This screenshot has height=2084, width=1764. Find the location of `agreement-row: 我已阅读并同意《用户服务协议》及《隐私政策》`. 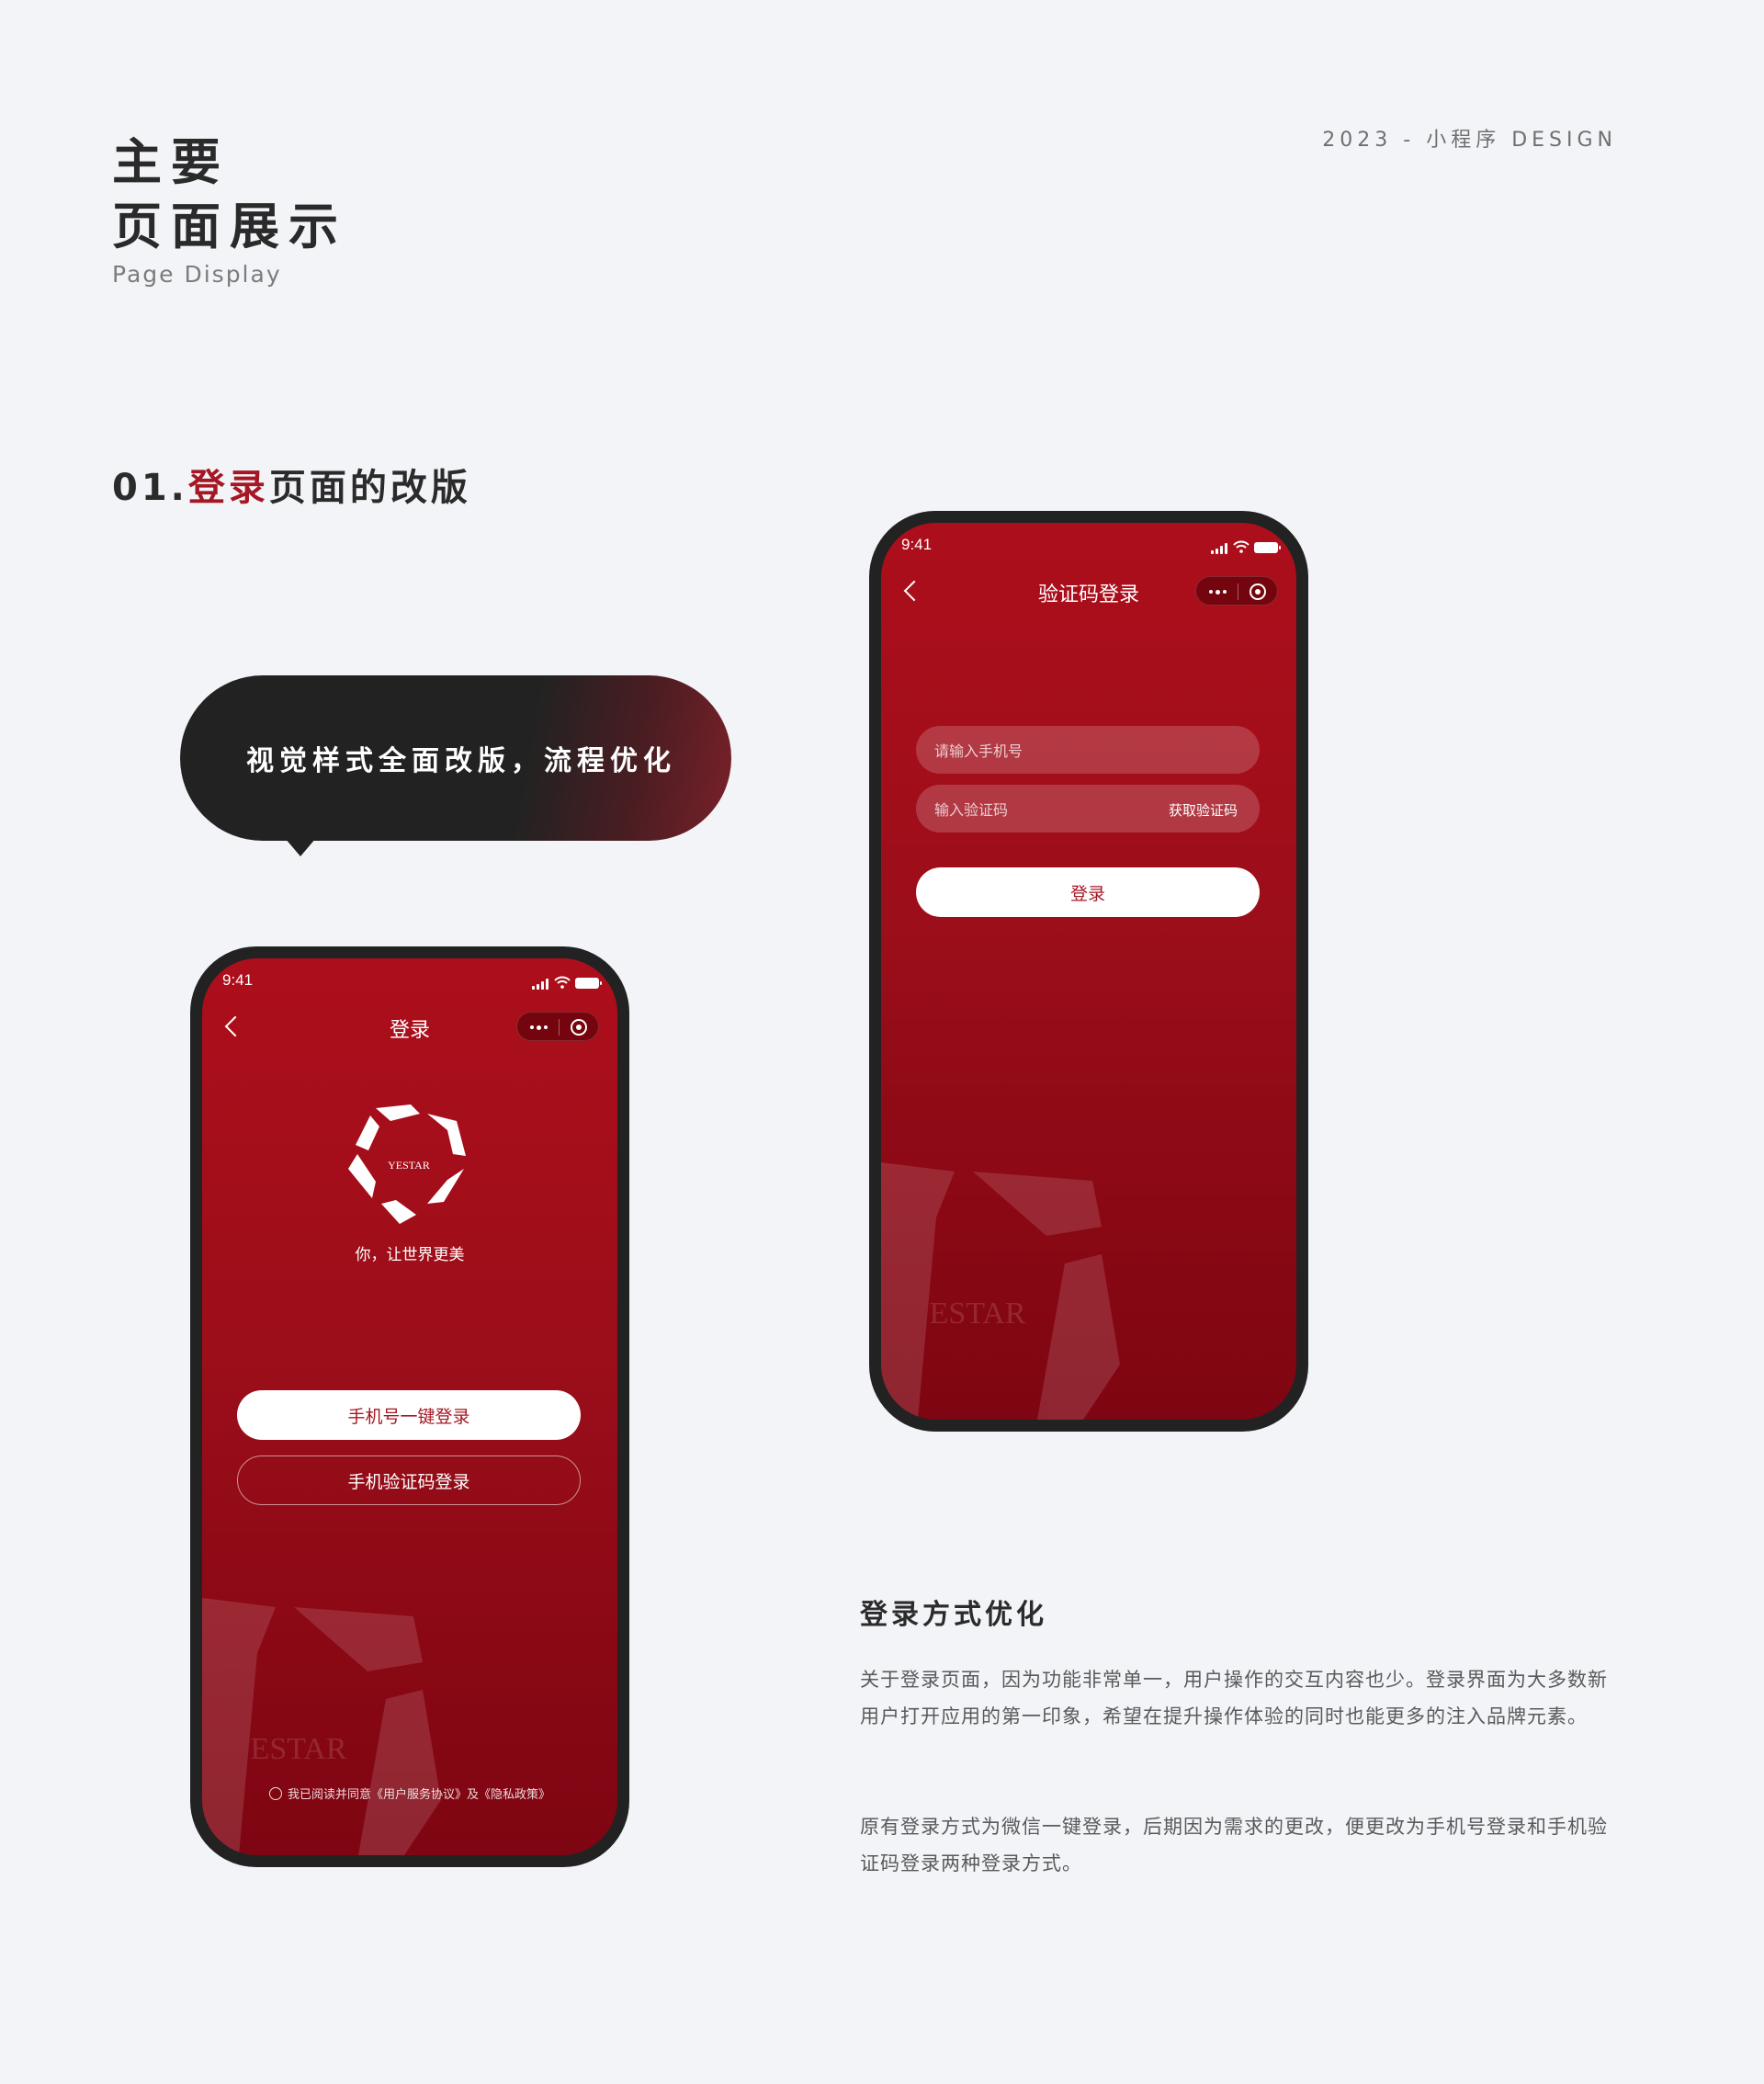

agreement-row: 我已阅读并同意《用户服务协议》及《隐私政策》 is located at coordinates (410, 1793).